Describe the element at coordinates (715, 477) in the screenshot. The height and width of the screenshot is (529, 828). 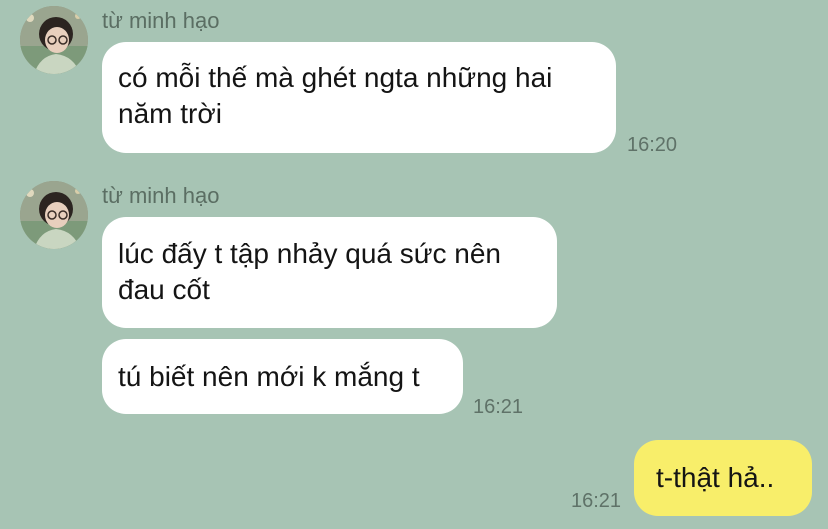
I see `message-text-line: t-thật hả..` at that location.